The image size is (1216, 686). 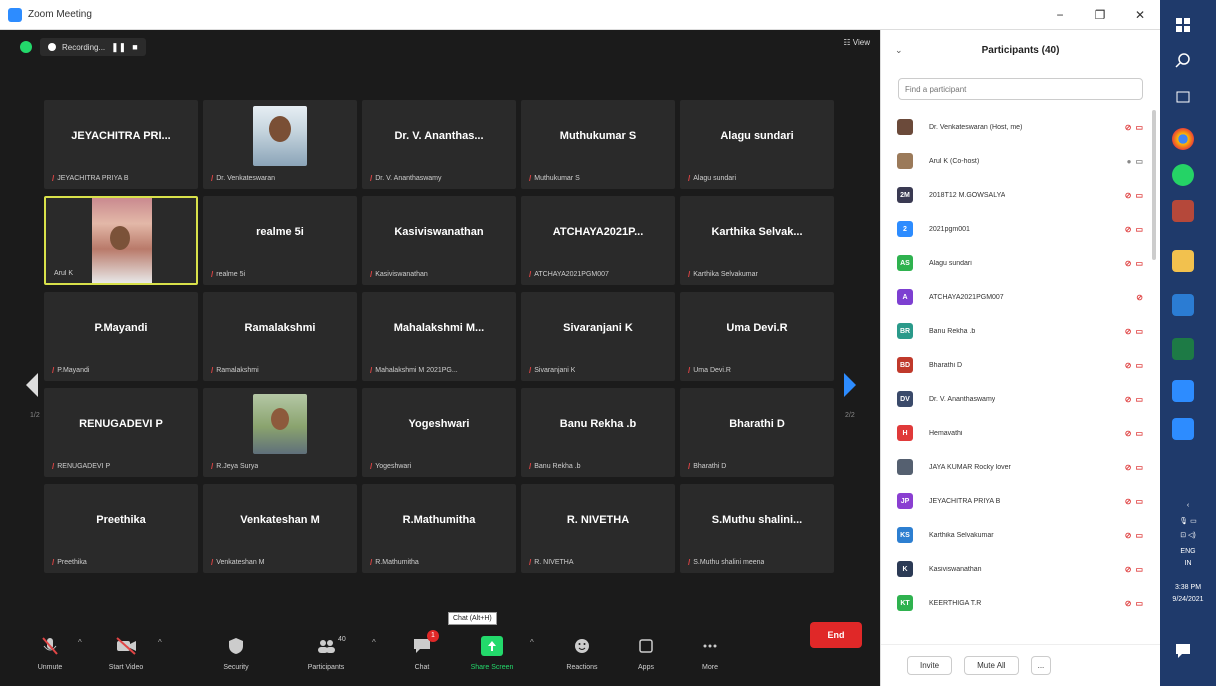 I want to click on participant-tile: / R.Jeya Surya, so click(x=280, y=432).